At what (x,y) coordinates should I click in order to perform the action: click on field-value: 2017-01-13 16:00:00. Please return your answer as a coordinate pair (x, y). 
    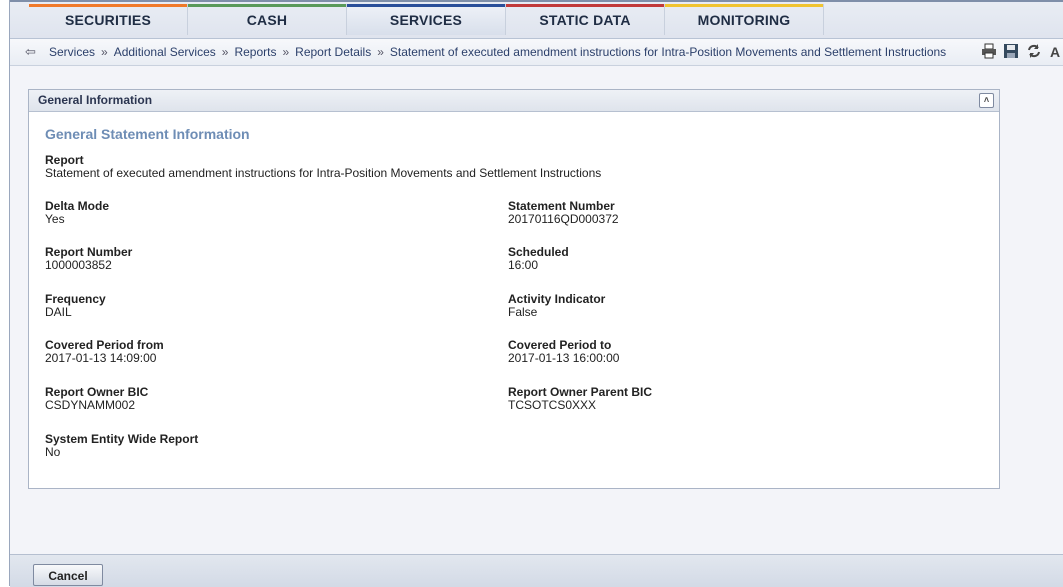
    Looking at the image, I should click on (564, 358).